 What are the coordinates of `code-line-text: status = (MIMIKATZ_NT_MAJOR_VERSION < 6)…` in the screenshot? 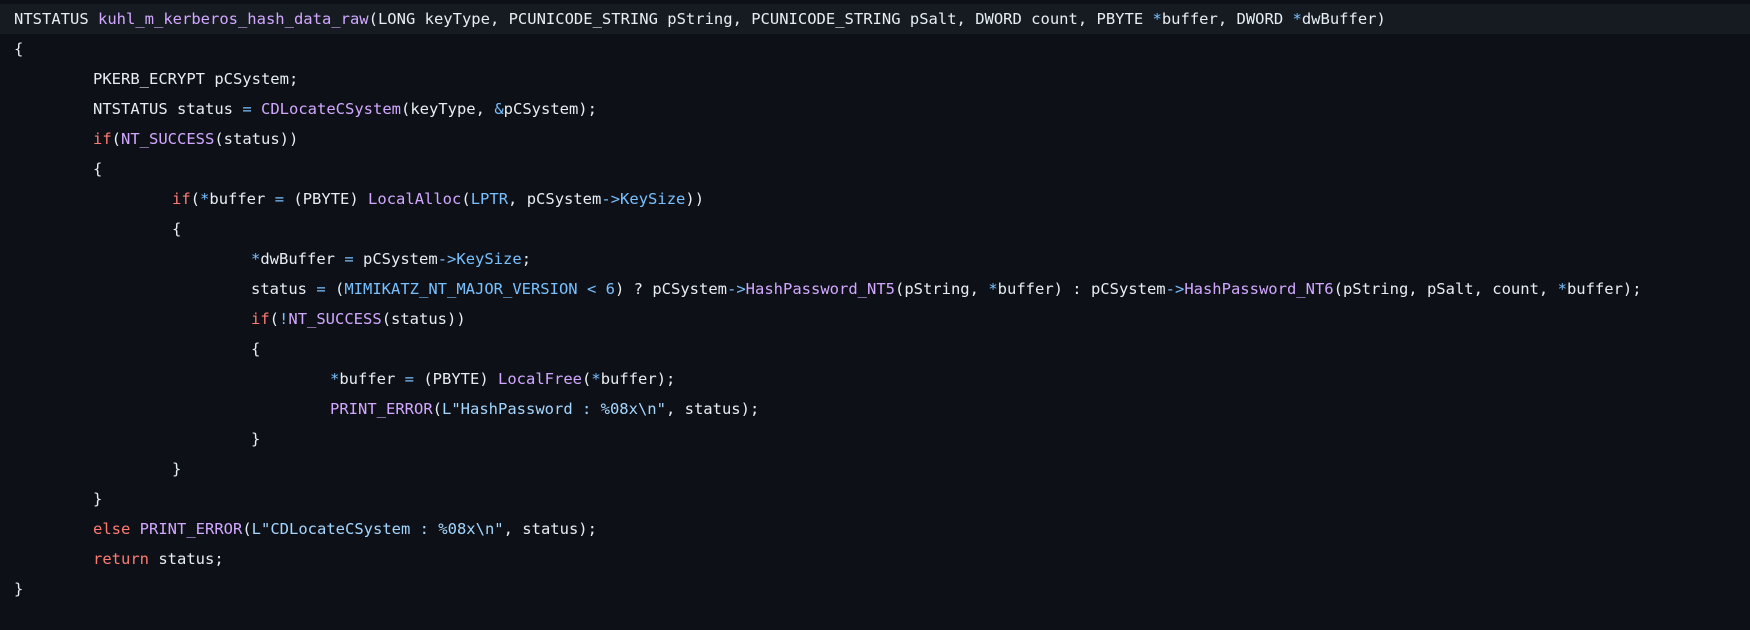 It's located at (946, 289).